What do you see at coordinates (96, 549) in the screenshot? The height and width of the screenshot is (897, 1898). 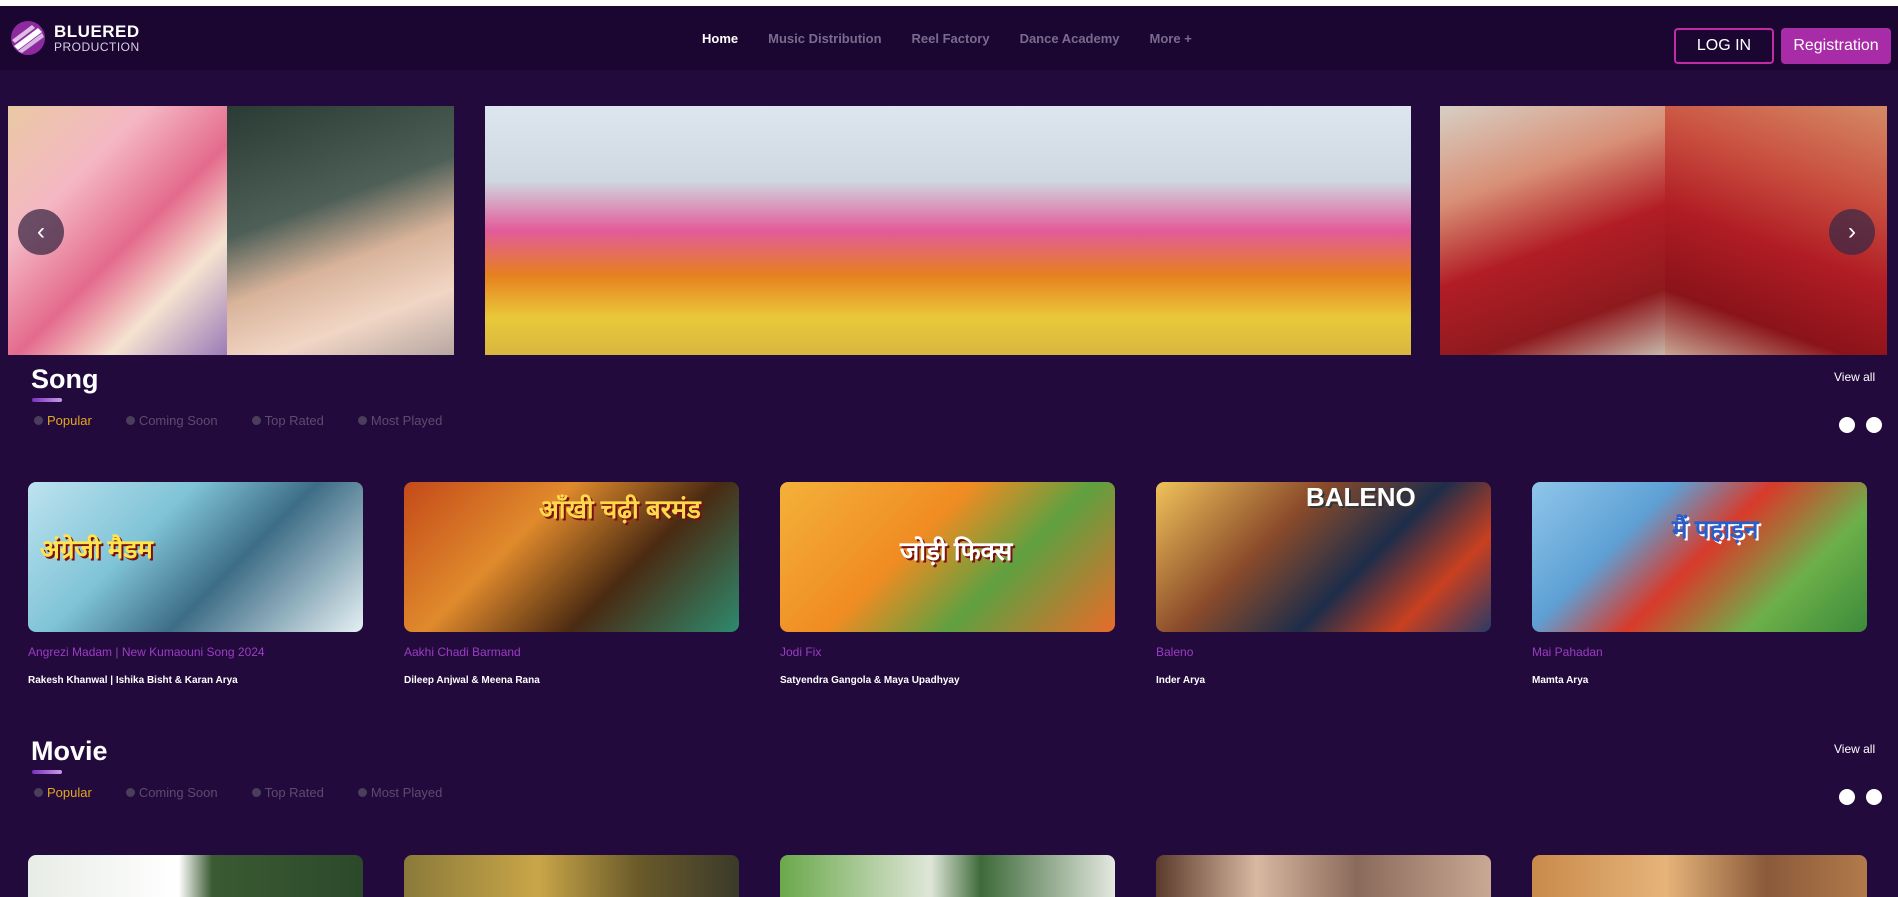 I see `thumbnail-title: अंग्रेजी मैडम` at bounding box center [96, 549].